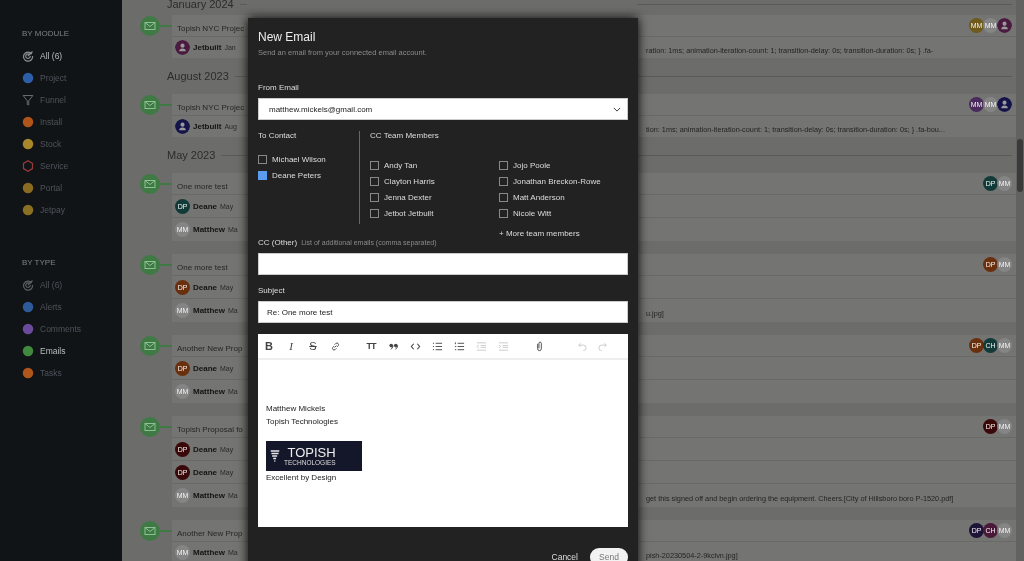 This screenshot has height=561, width=1024. I want to click on dialog-title: New Email, so click(287, 37).